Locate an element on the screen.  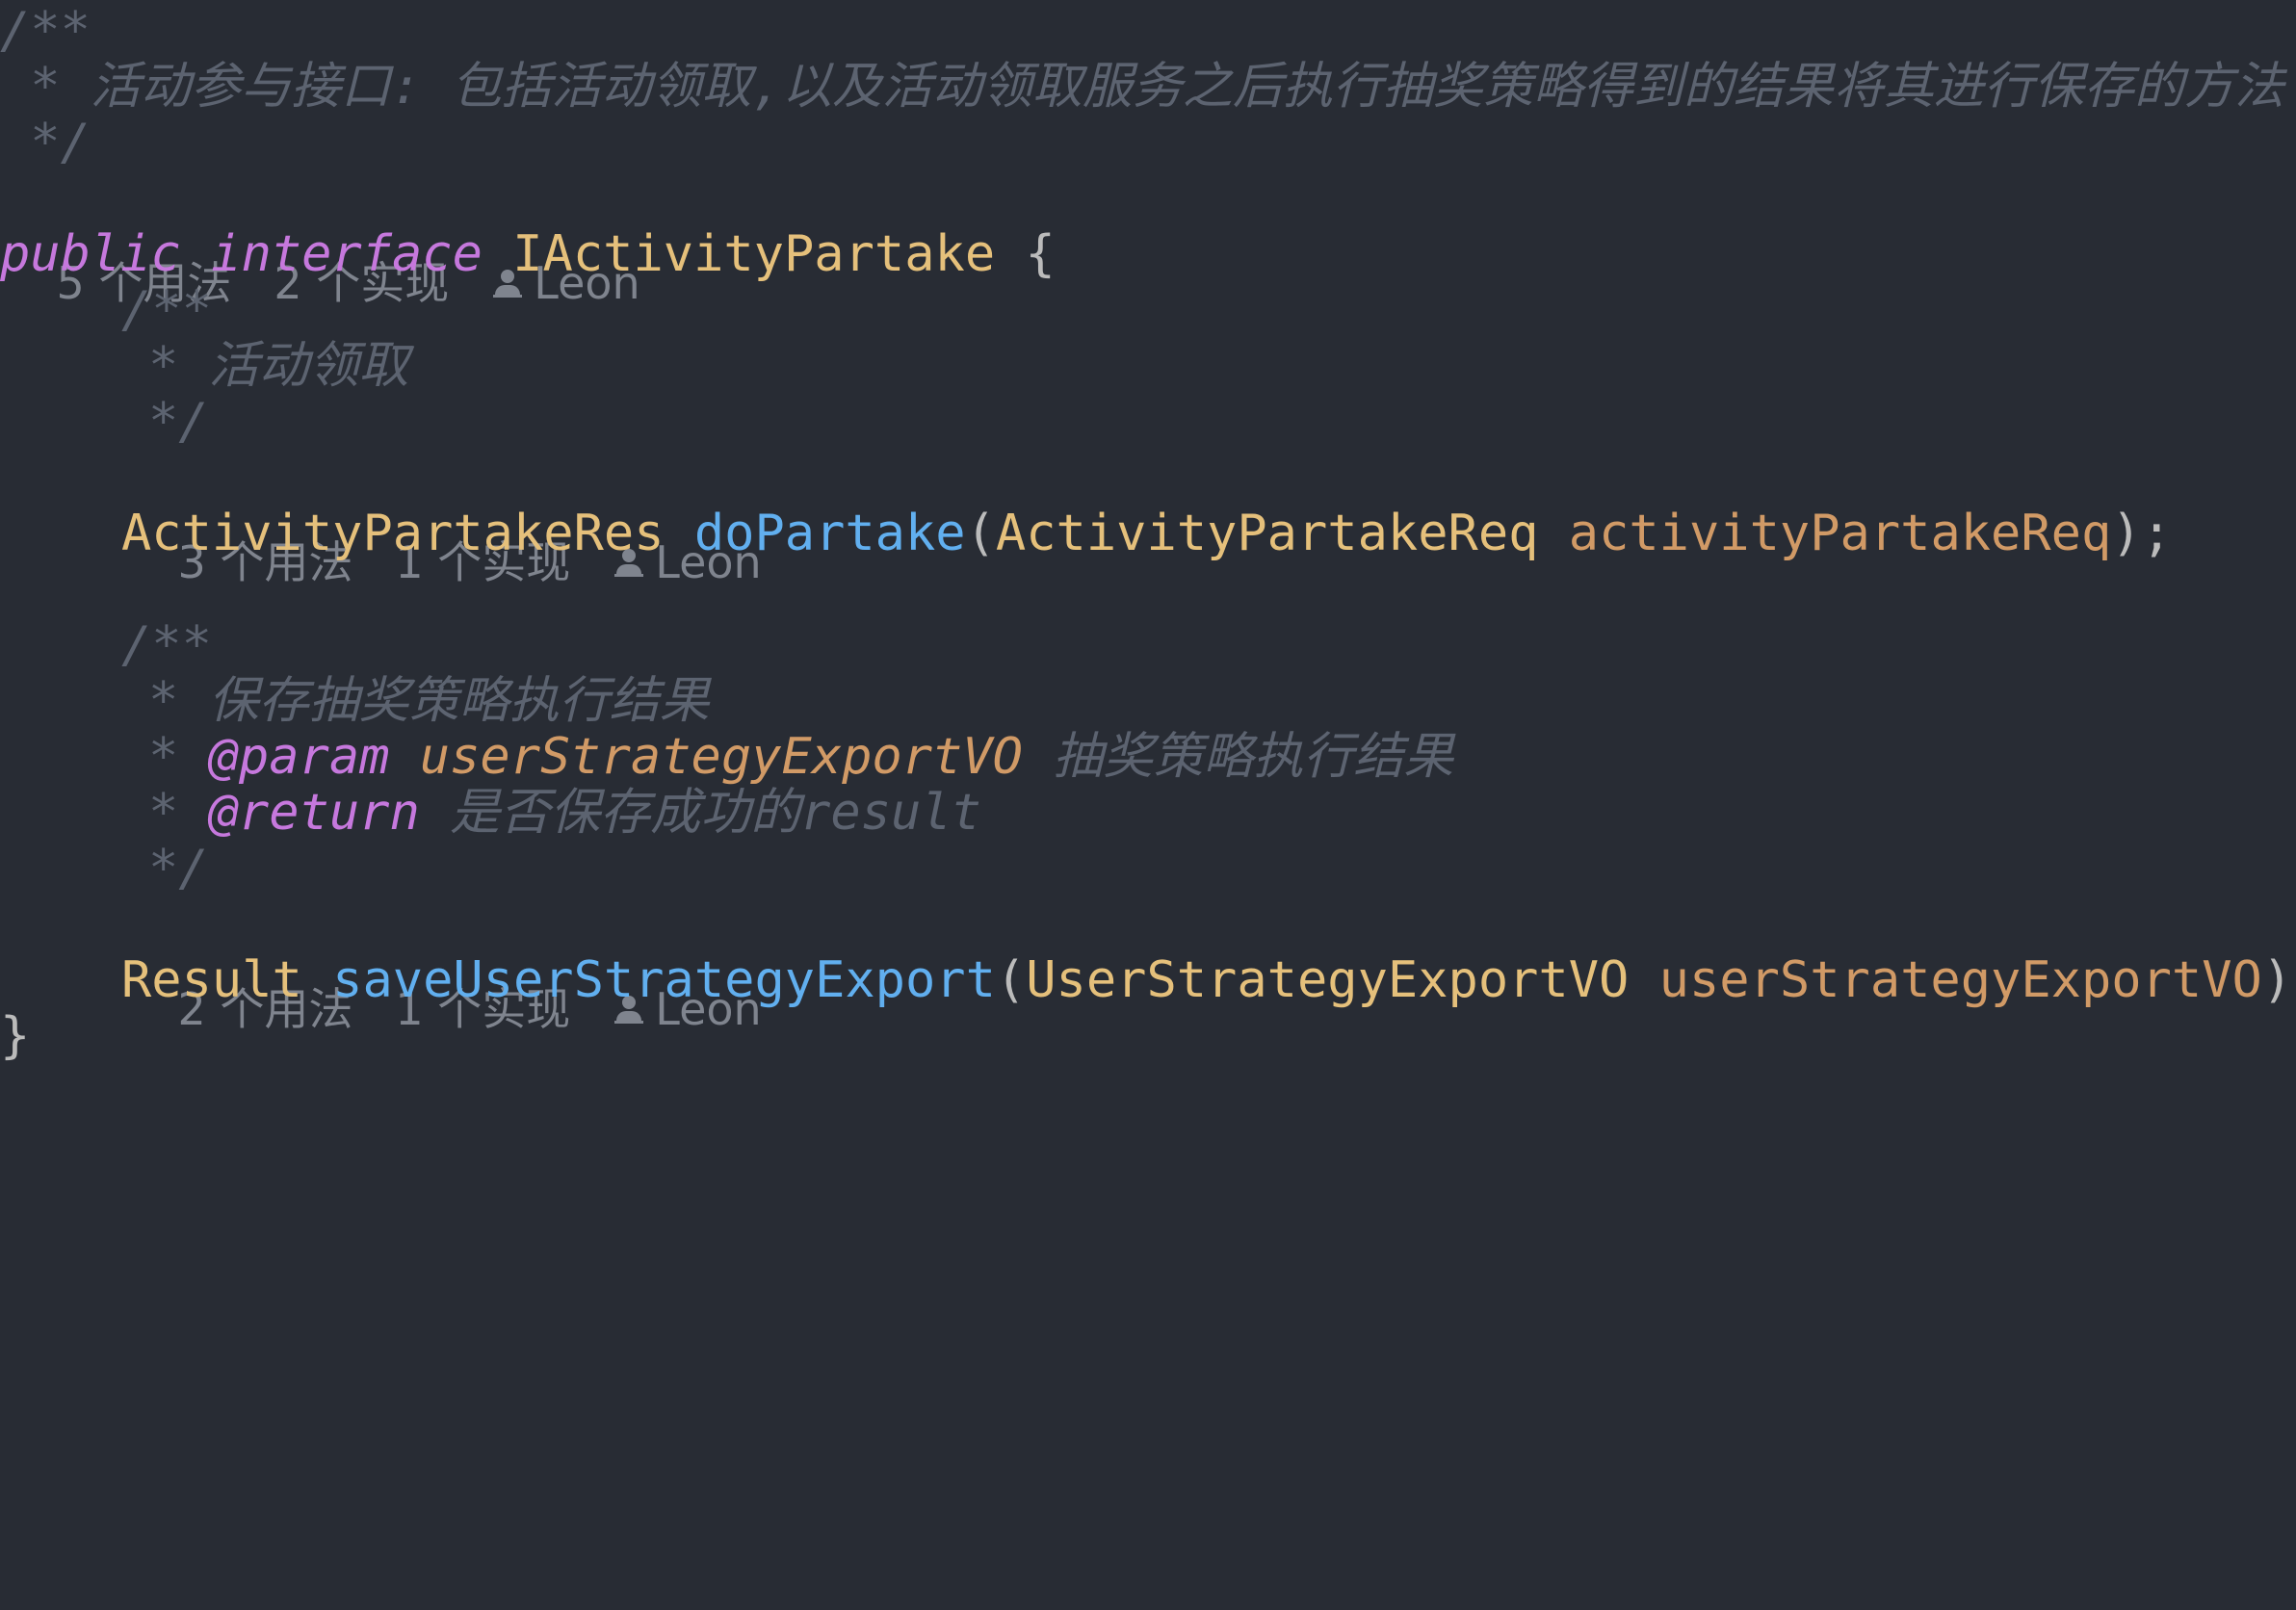
method-name: doPartake is located at coordinates (830, 533).